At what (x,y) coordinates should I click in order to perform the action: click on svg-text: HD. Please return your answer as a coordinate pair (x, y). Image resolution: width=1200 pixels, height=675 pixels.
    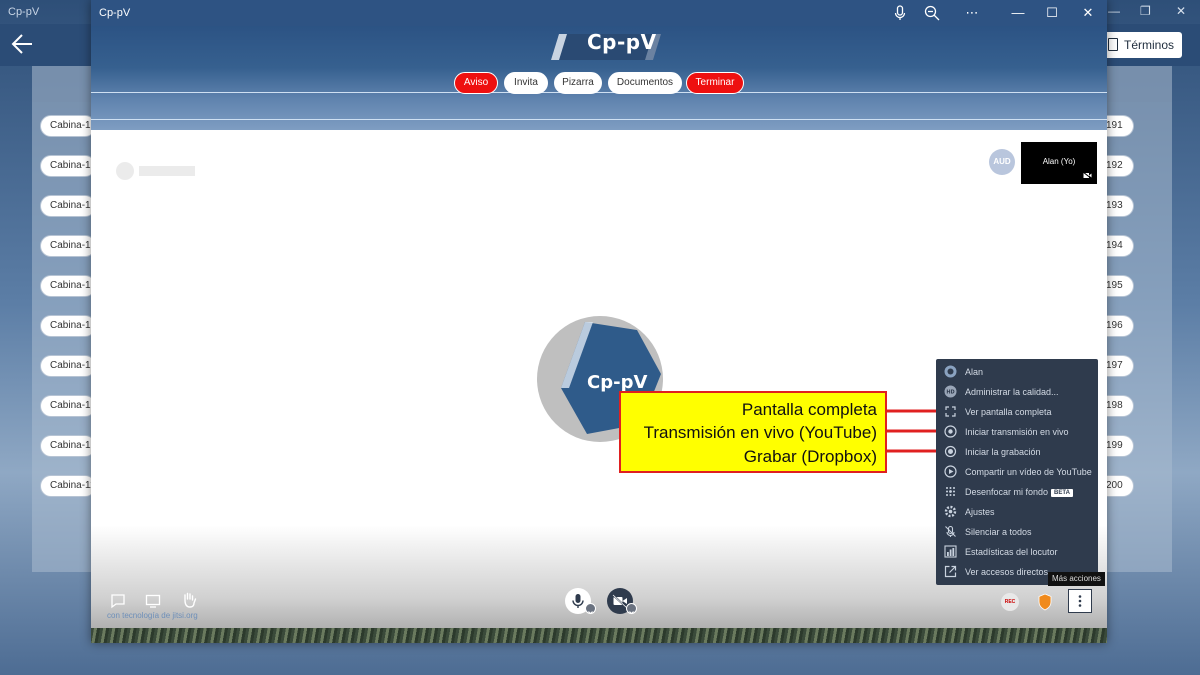
    Looking at the image, I should click on (950, 393).